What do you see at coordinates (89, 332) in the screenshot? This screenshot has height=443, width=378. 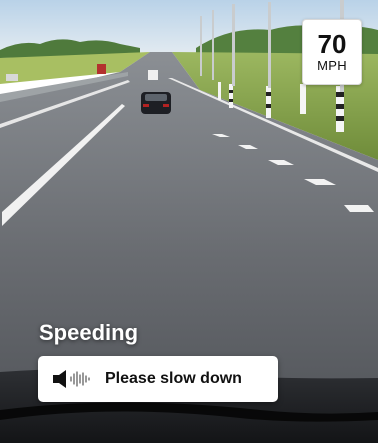 I see `alert-title: Speeding` at bounding box center [89, 332].